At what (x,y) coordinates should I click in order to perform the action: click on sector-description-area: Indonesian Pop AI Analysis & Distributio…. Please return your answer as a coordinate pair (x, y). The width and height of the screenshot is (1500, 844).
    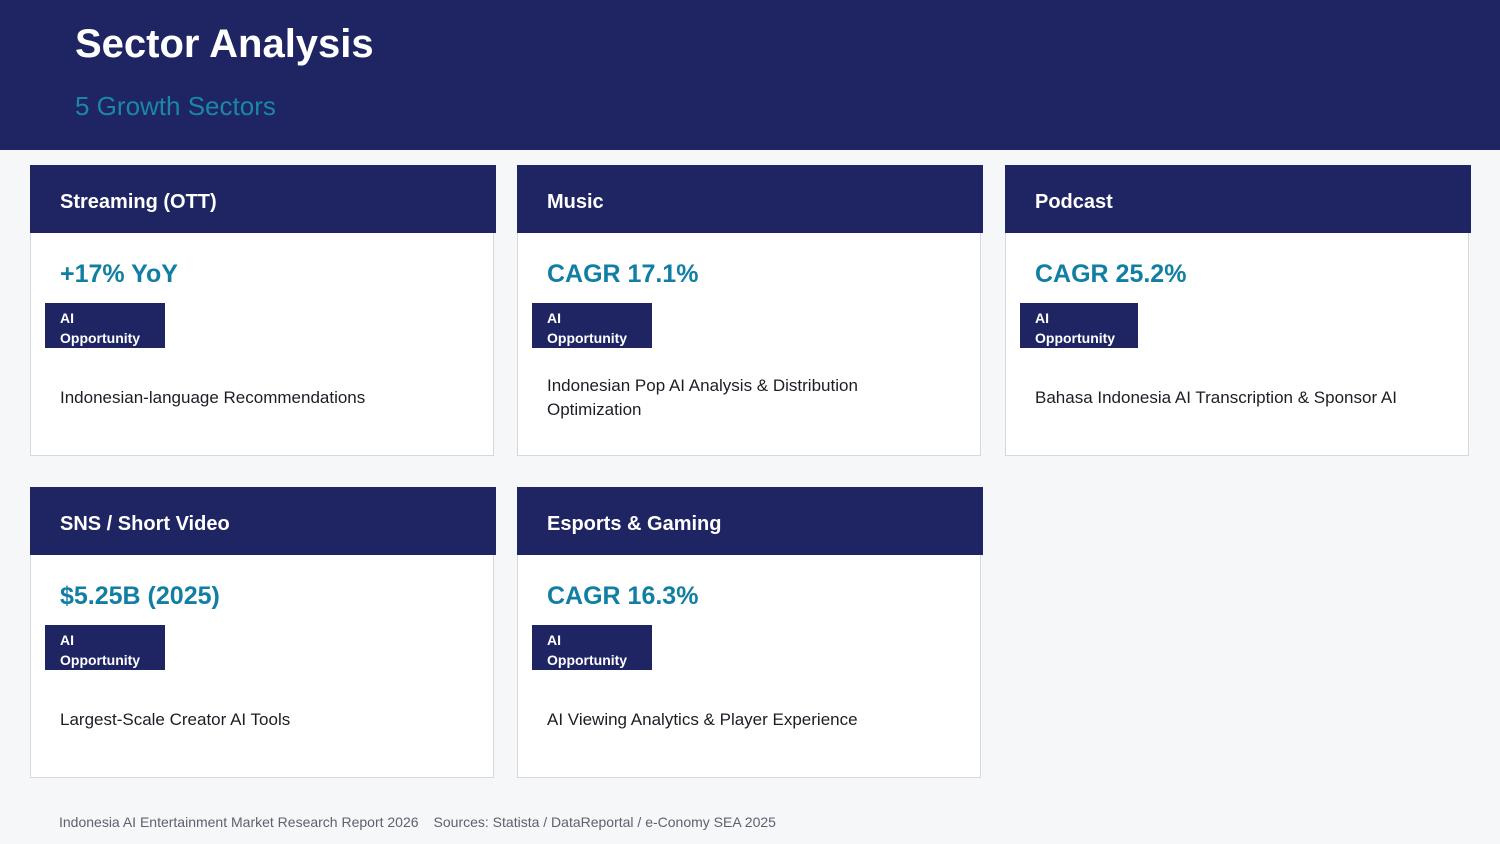
    Looking at the image, I should click on (752, 398).